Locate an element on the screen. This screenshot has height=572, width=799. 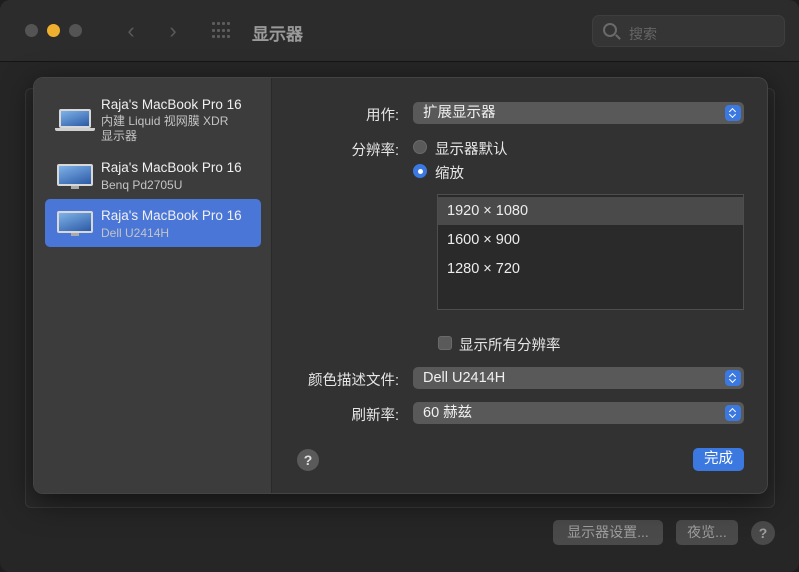
resolution-option: 1280 × 720 is located at coordinates (590, 269).